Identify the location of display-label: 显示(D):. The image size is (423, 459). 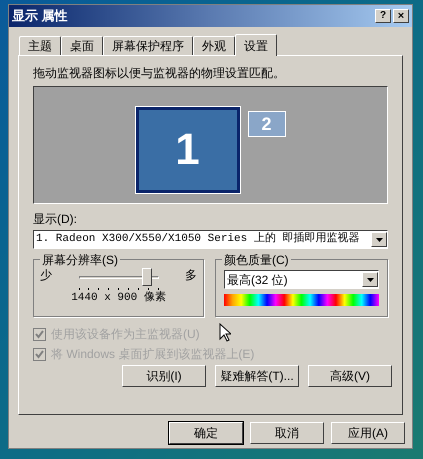
(55, 219).